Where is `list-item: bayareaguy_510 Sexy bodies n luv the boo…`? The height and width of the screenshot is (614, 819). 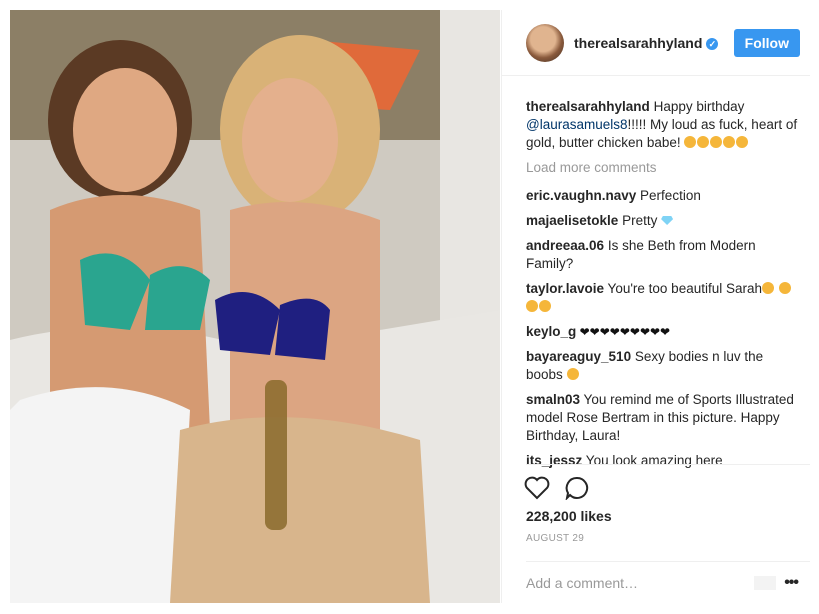 list-item: bayareaguy_510 Sexy bodies n luv the boo… is located at coordinates (662, 366).